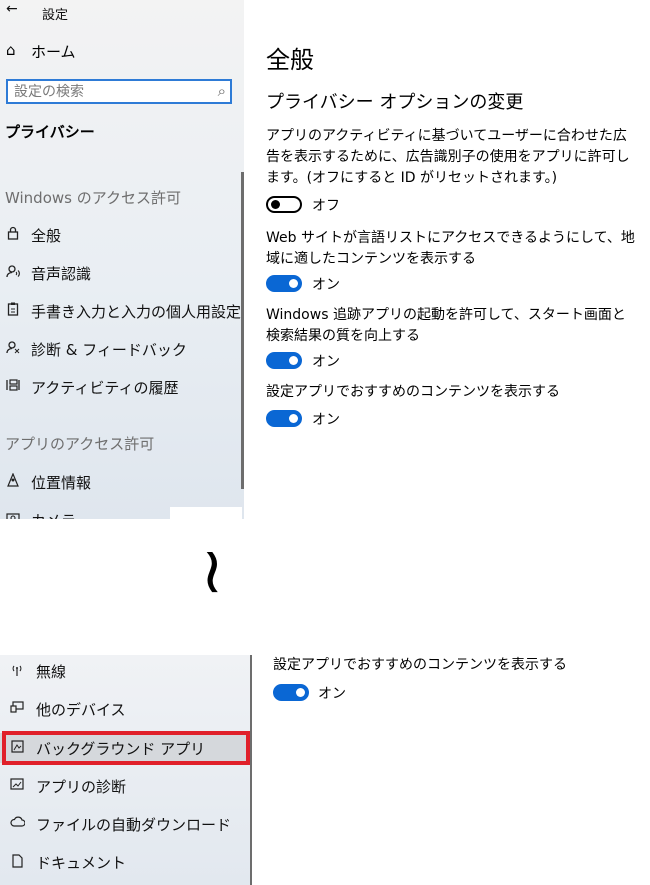  What do you see at coordinates (61, 483) in the screenshot?
I see `sidebar-item-label: 位置情報` at bounding box center [61, 483].